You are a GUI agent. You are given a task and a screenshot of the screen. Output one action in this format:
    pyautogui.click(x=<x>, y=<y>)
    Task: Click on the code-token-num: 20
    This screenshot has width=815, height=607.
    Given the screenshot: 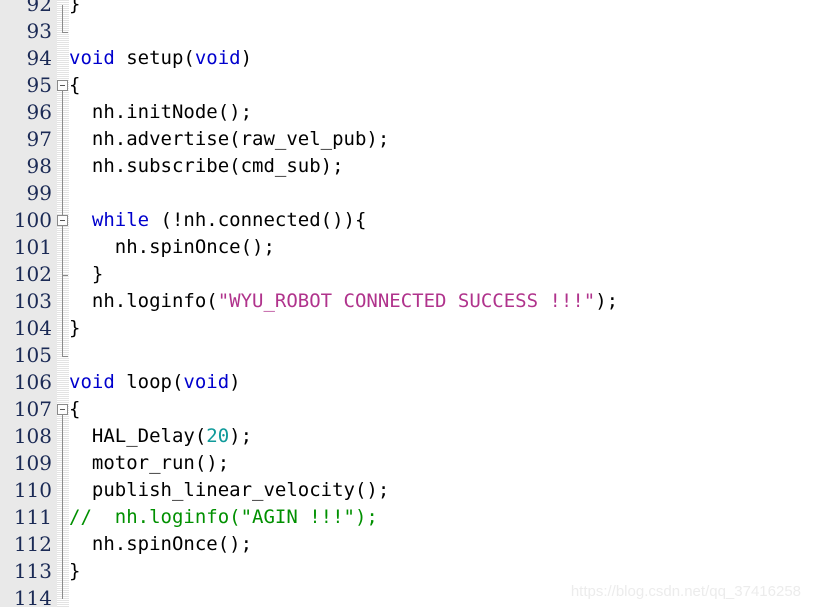 What is the action you would take?
    pyautogui.click(x=218, y=436)
    